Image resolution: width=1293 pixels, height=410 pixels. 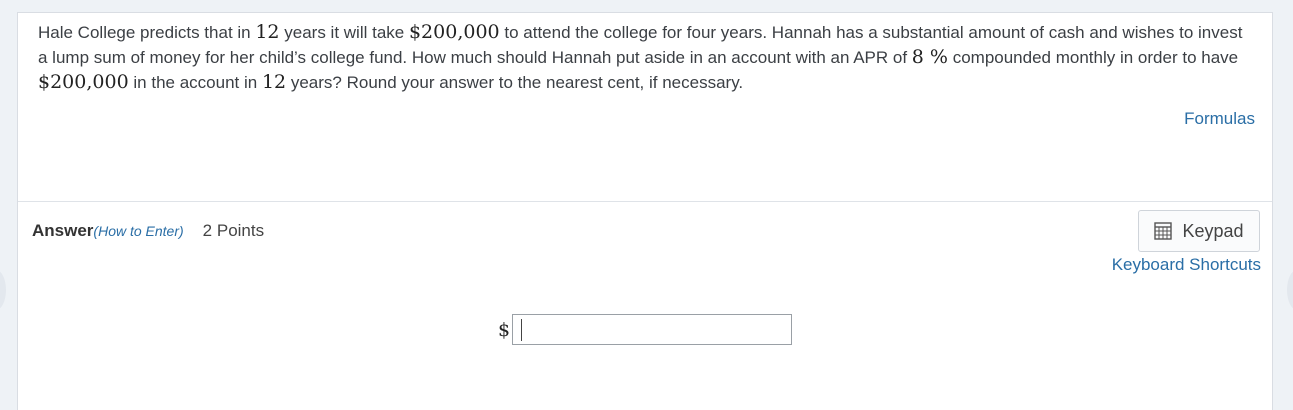 What do you see at coordinates (233, 230) in the screenshot?
I see `points-label: 2 Points` at bounding box center [233, 230].